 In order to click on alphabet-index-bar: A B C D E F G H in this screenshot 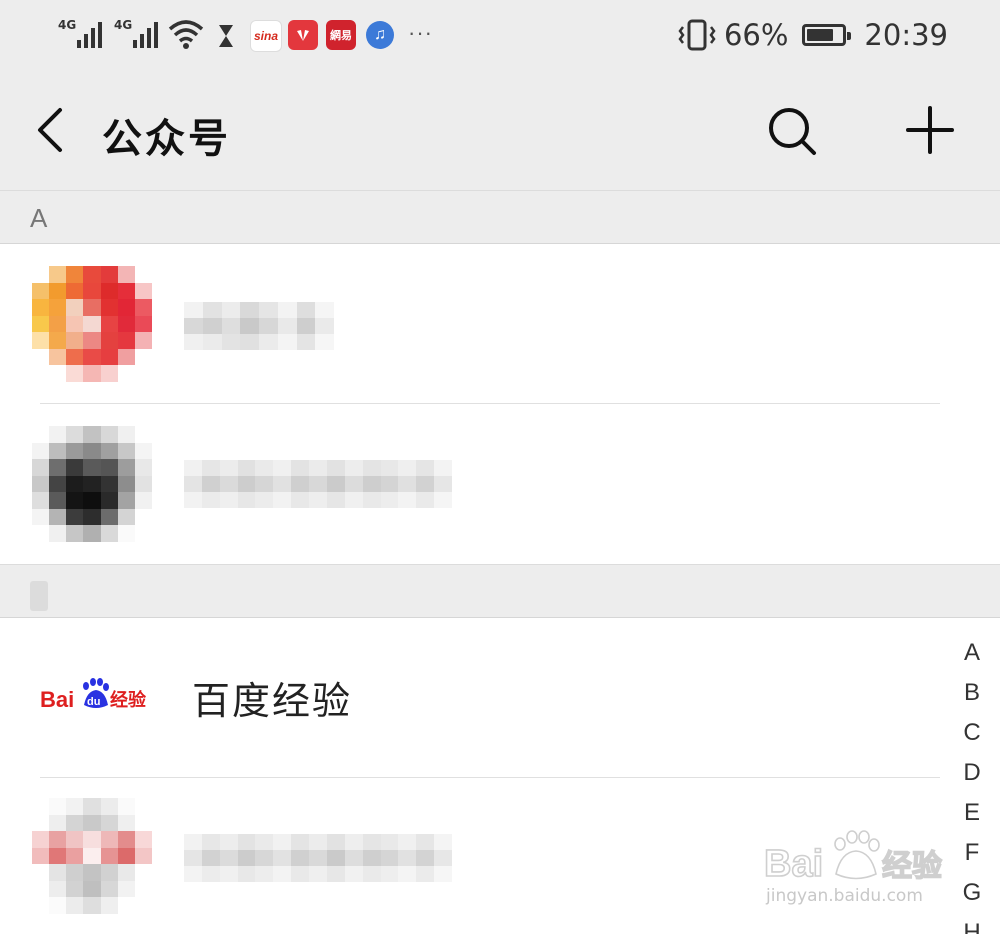, I will do `click(972, 785)`.